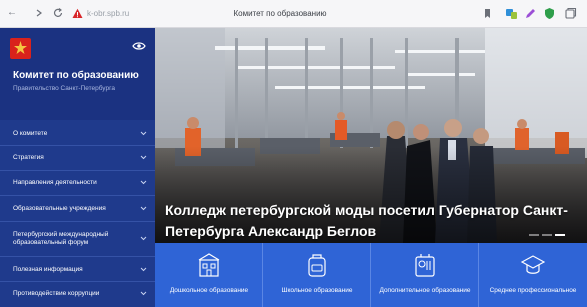  What do you see at coordinates (425, 290) in the screenshot?
I see `category-label: Дополнительное образование` at bounding box center [425, 290].